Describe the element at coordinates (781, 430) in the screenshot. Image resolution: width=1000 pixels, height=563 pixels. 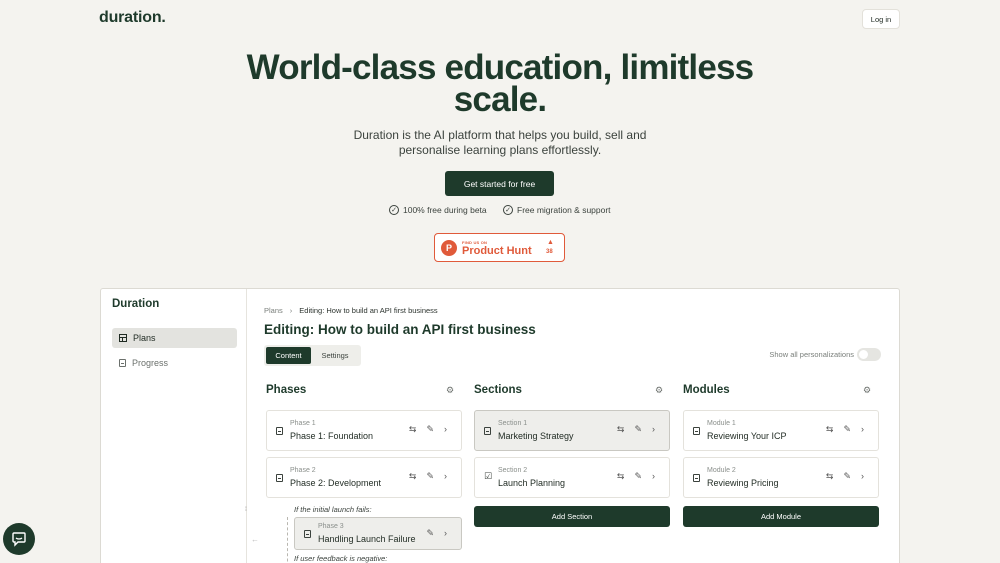
I see `module-card: Module 1 Reviewing Your ICP ⇆ ✎ ›` at that location.